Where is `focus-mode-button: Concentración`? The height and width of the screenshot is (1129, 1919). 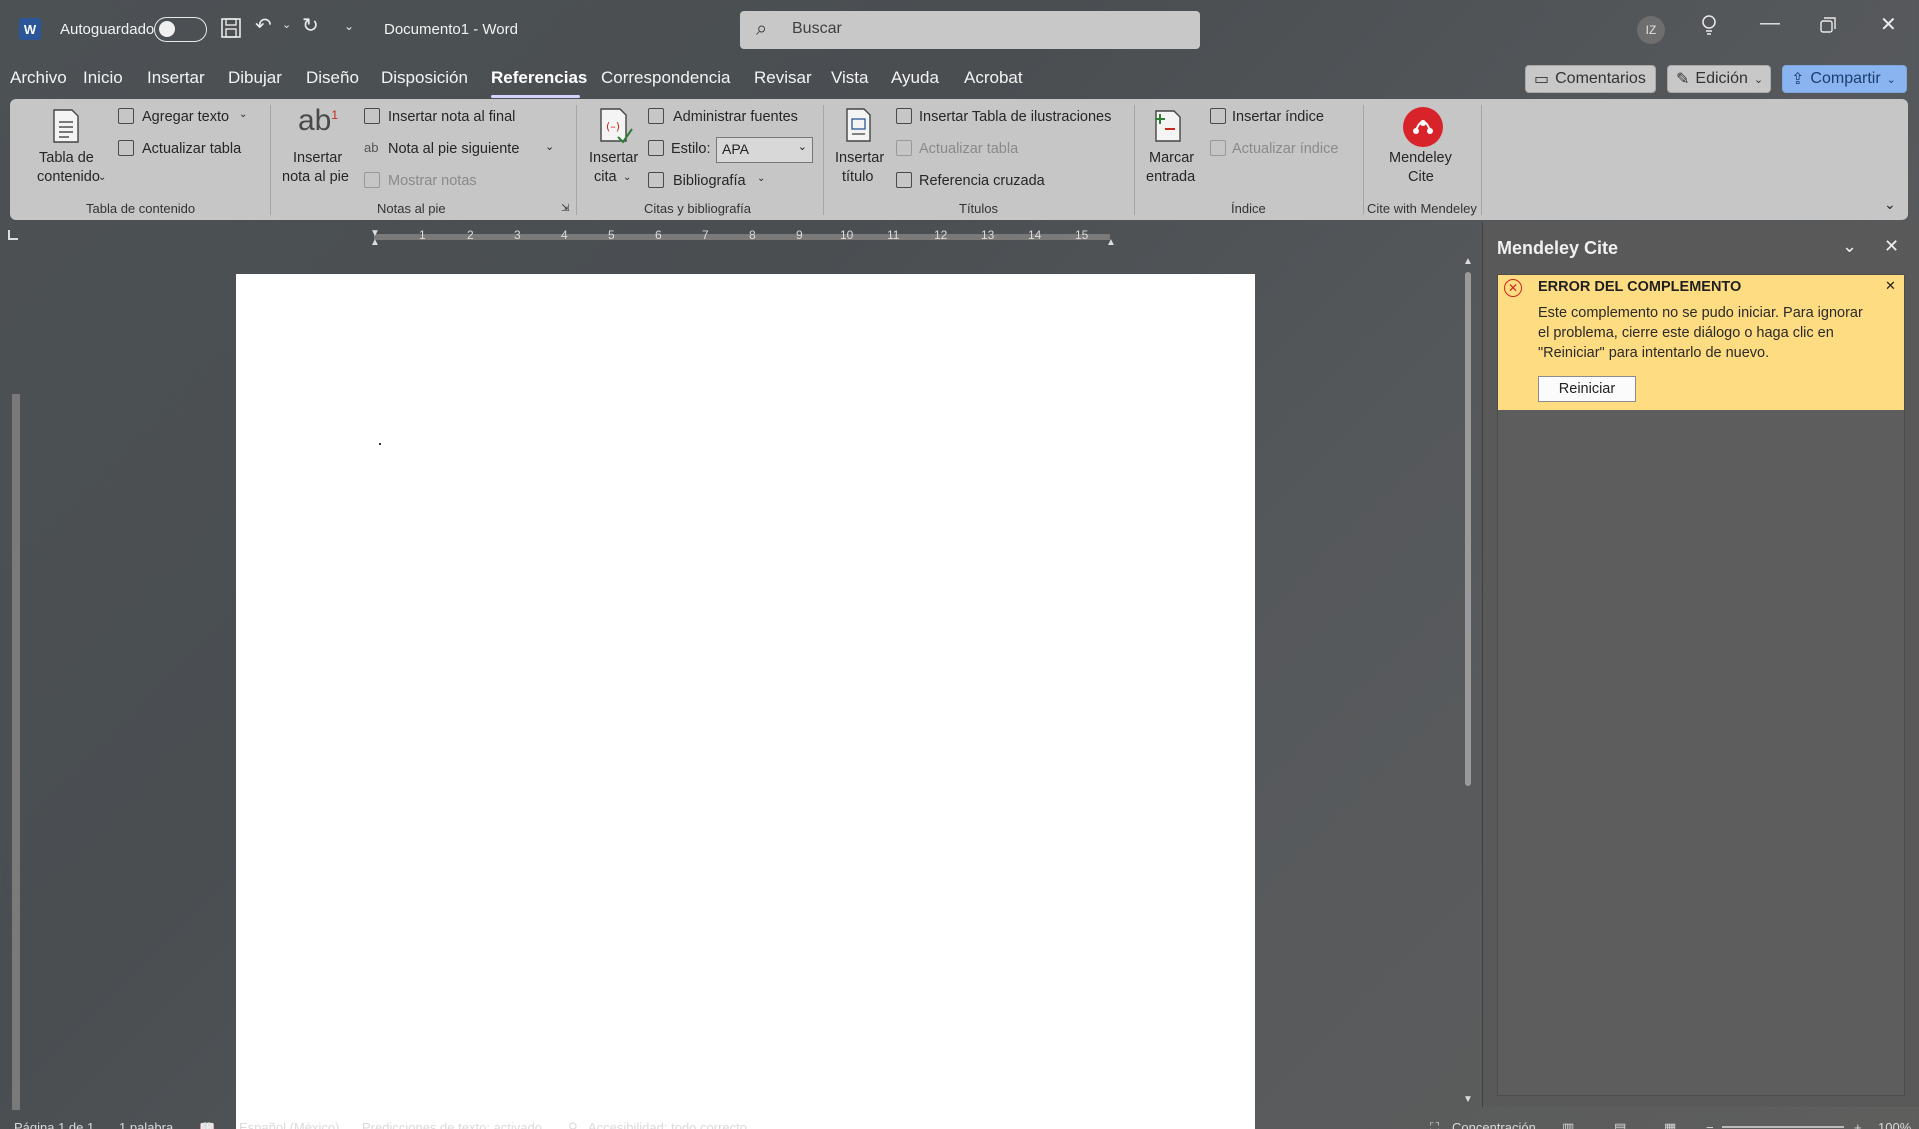
focus-mode-button: Concentración is located at coordinates (1494, 1124).